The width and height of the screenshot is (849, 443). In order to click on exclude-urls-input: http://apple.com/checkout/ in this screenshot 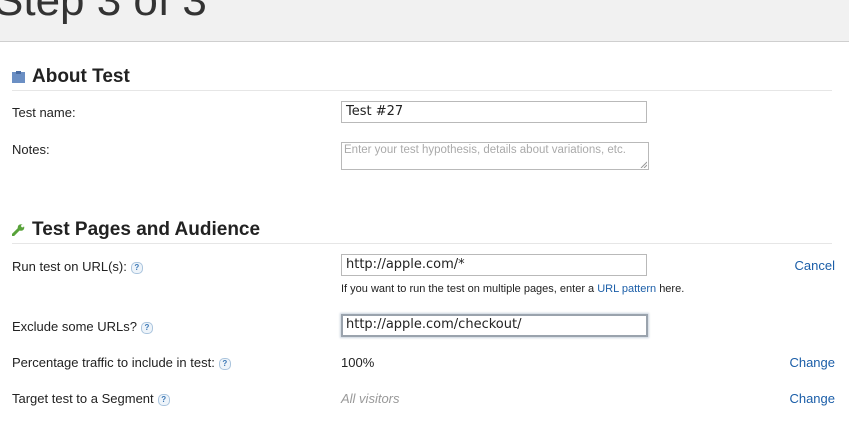, I will do `click(494, 325)`.